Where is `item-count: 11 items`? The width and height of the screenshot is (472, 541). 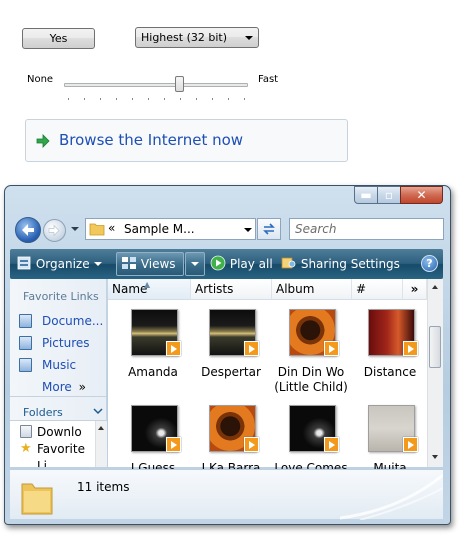 item-count: 11 items is located at coordinates (103, 487).